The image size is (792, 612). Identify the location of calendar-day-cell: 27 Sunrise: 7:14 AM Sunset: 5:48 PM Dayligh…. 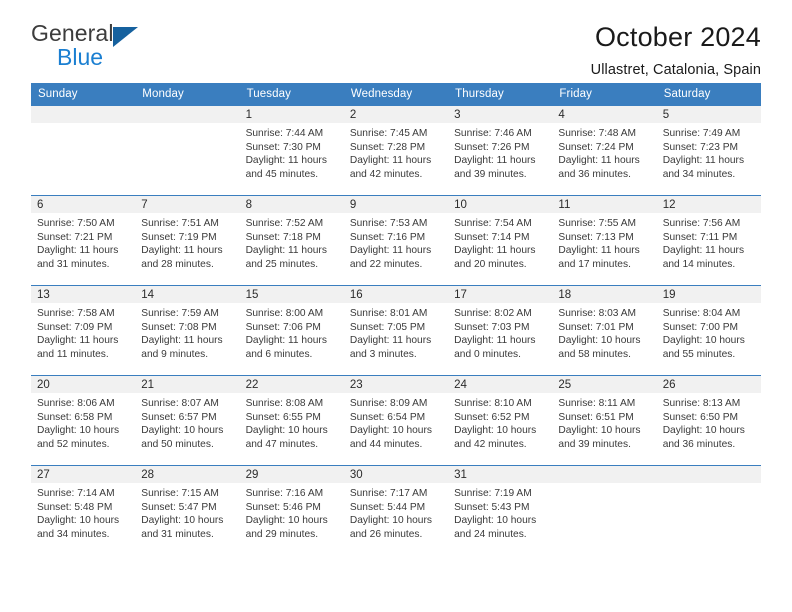
(83, 510).